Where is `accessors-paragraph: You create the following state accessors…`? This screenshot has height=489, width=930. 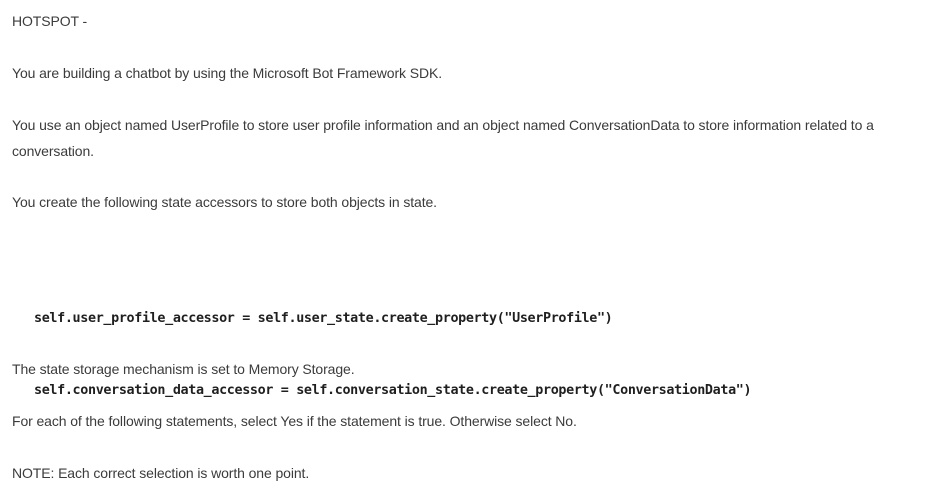
accessors-paragraph: You create the following state accessors… is located at coordinates (224, 202).